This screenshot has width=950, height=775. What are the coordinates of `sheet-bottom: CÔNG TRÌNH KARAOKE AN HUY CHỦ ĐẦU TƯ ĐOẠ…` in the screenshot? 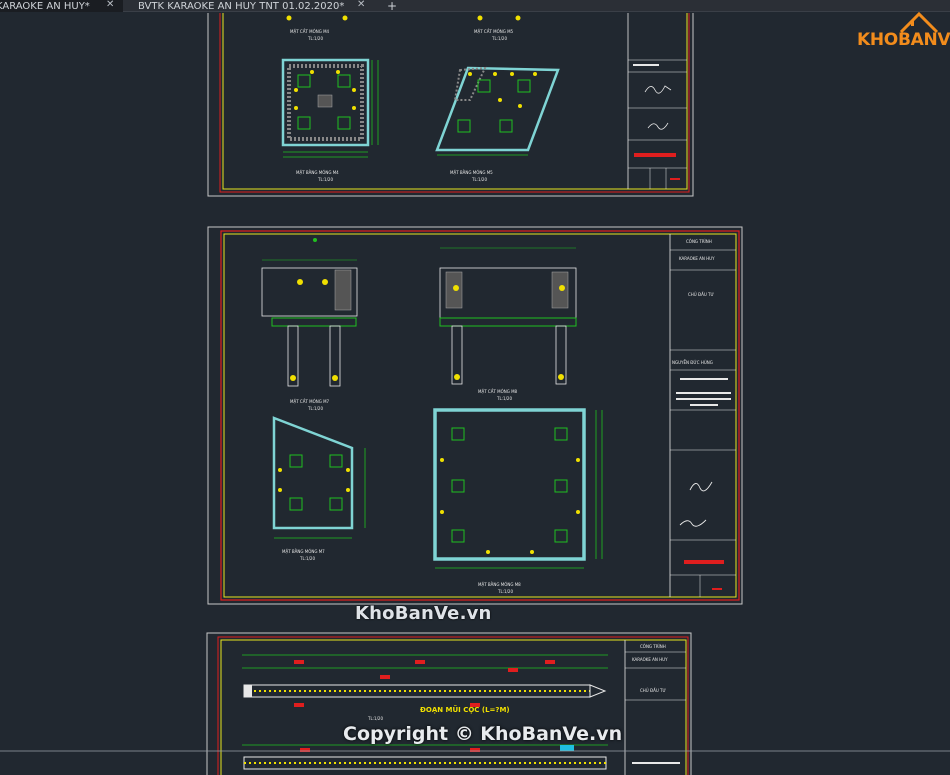 It's located at (449, 703).